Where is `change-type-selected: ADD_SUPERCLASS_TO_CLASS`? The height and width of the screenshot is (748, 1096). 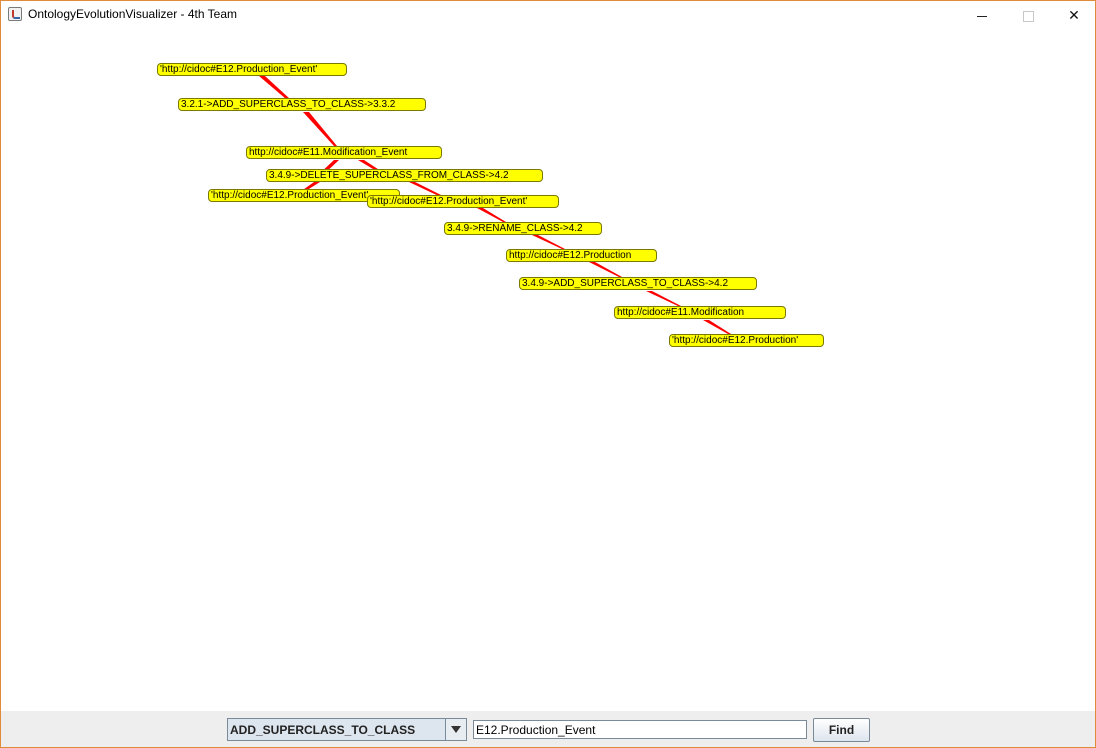 change-type-selected: ADD_SUPERCLASS_TO_CLASS is located at coordinates (323, 730).